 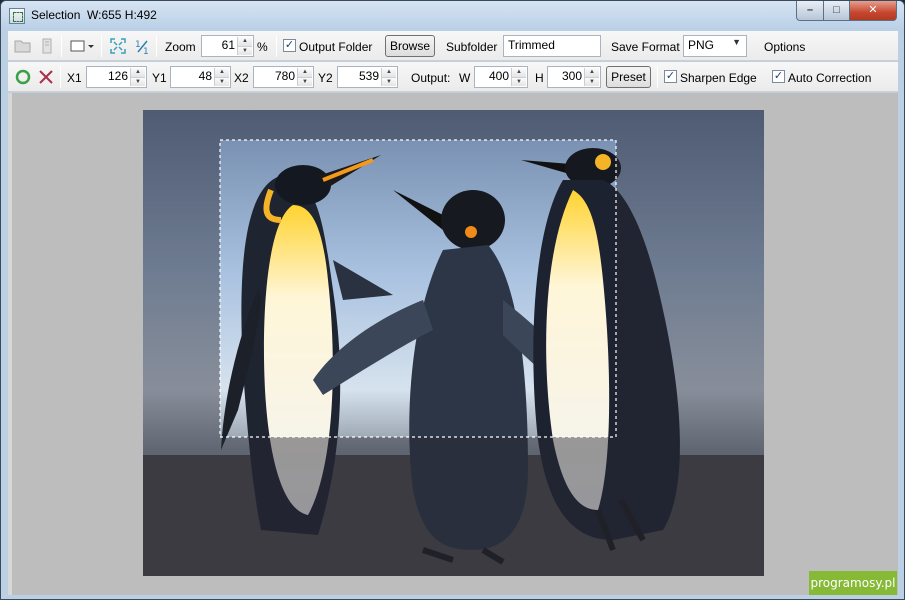 I want to click on y1-label: Y1, so click(x=159, y=78).